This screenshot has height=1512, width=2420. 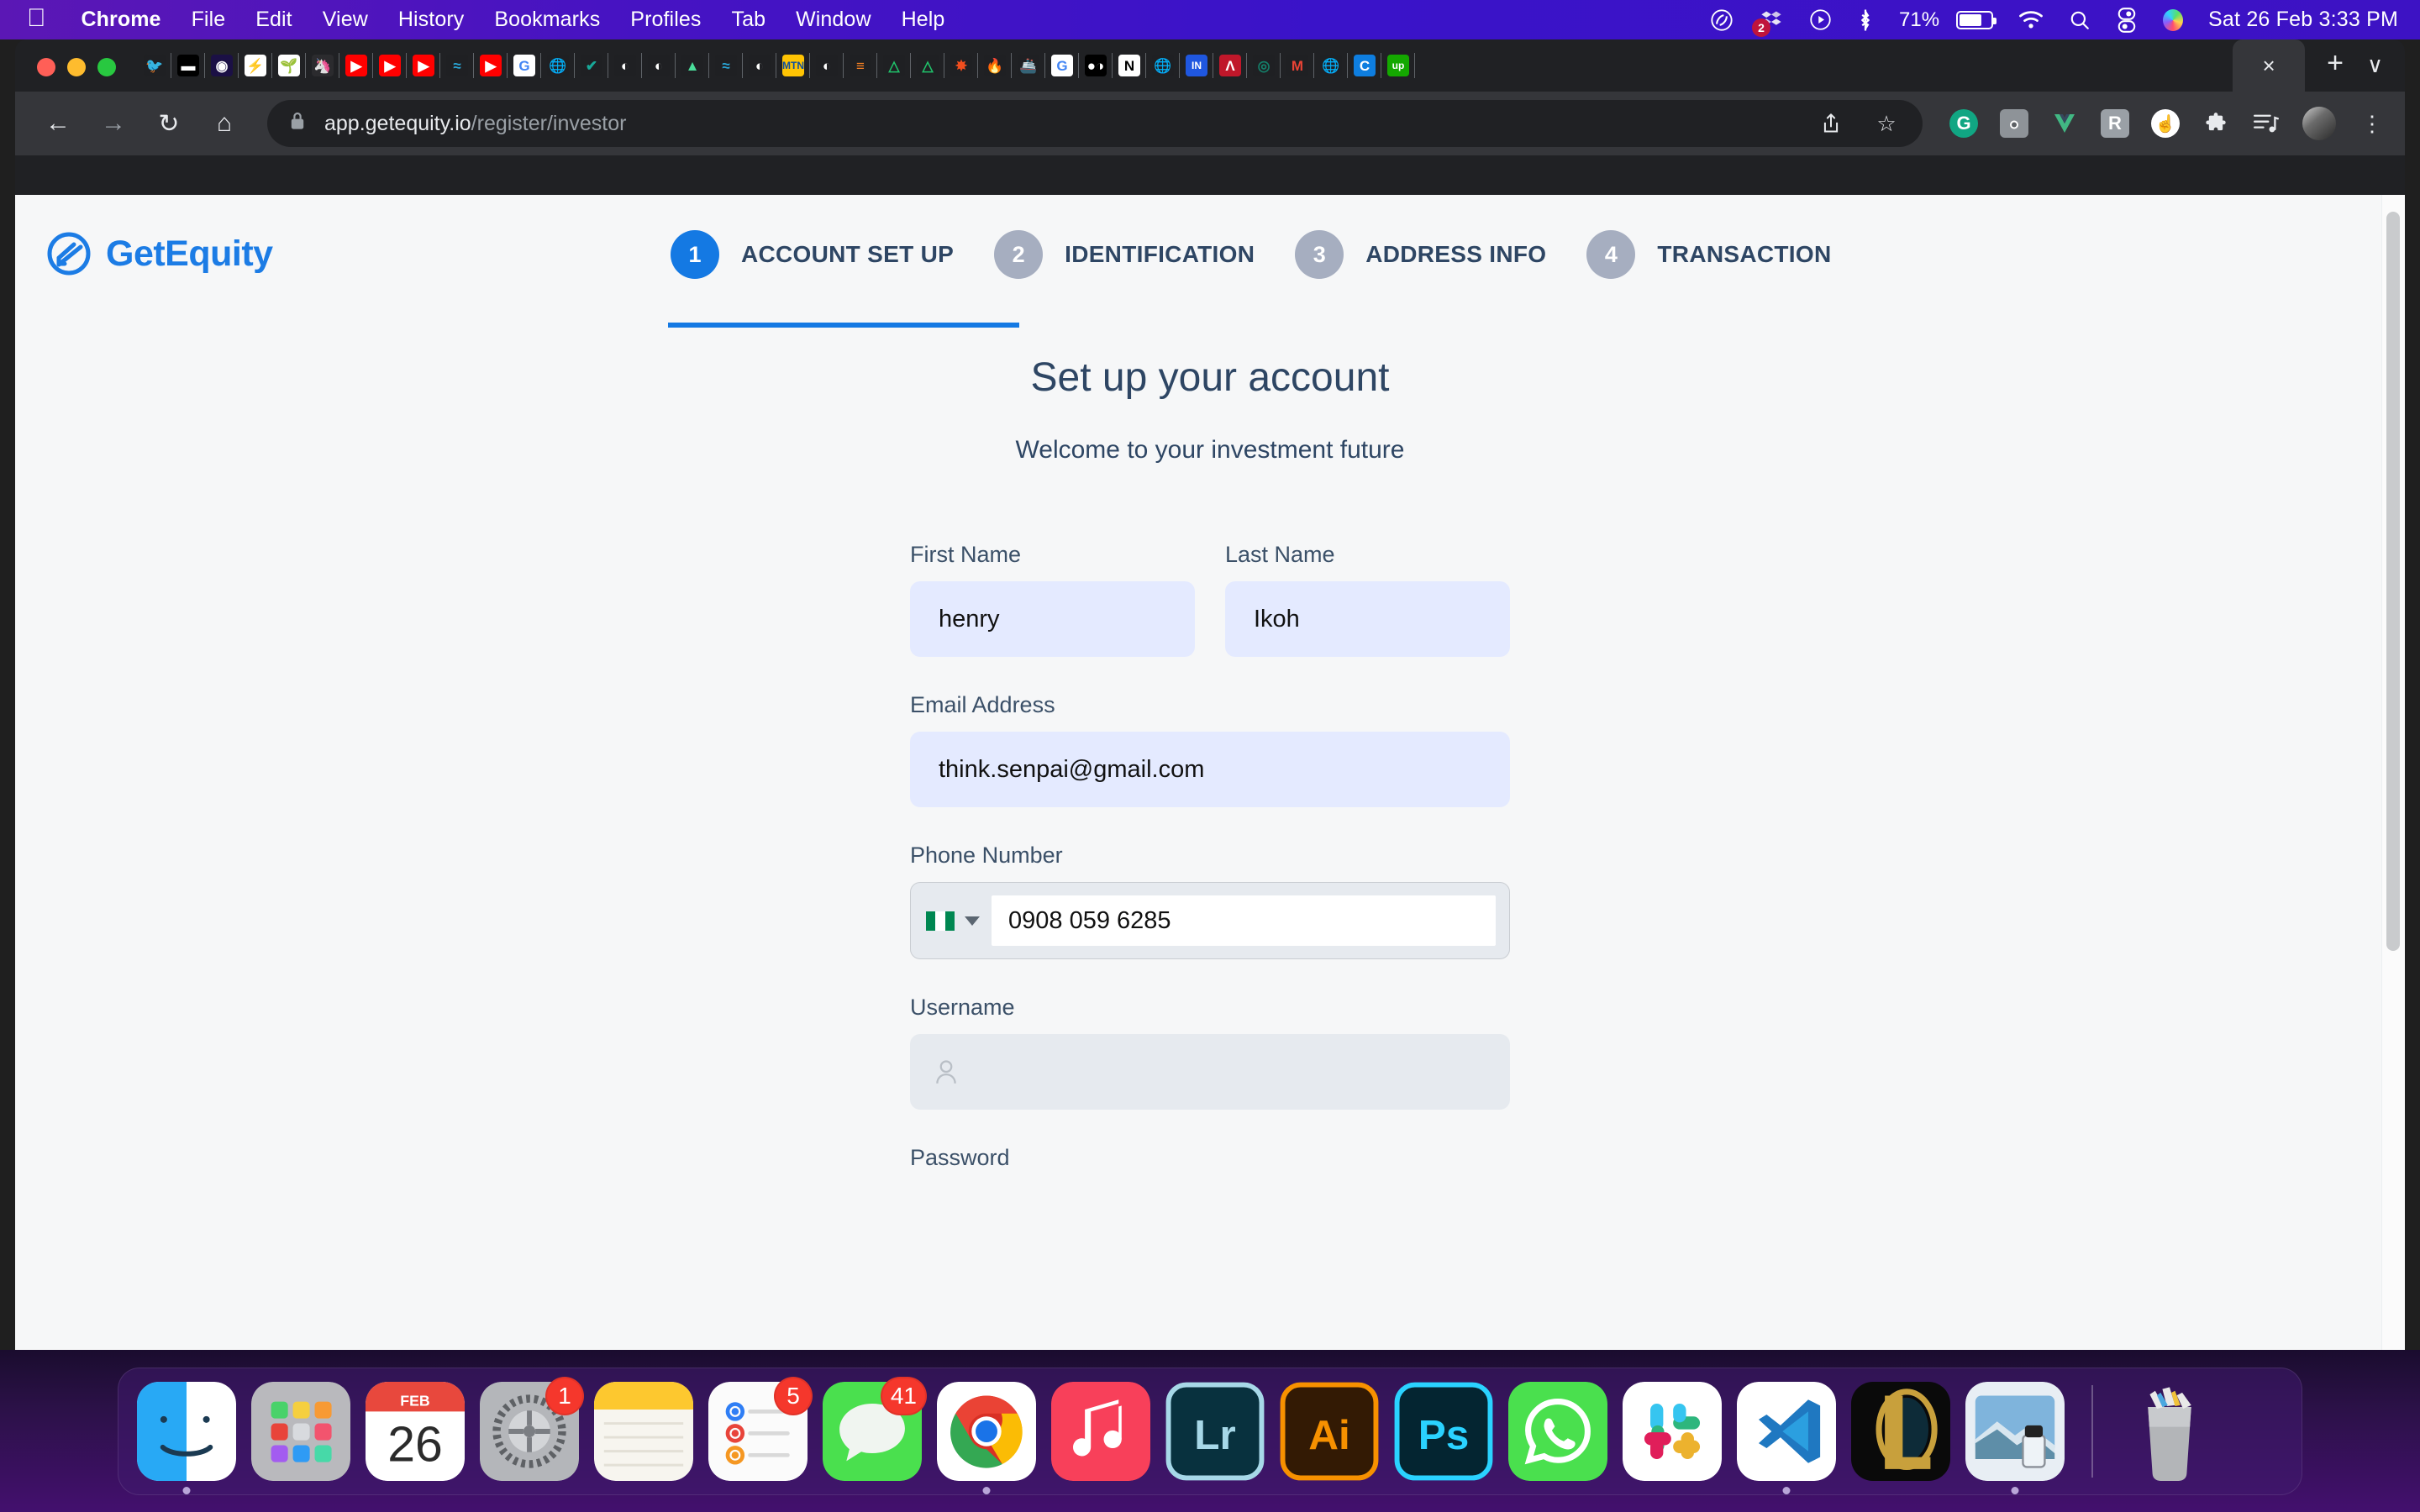 What do you see at coordinates (759, 65) in the screenshot?
I see `browser-tab-github-3: ◐` at bounding box center [759, 65].